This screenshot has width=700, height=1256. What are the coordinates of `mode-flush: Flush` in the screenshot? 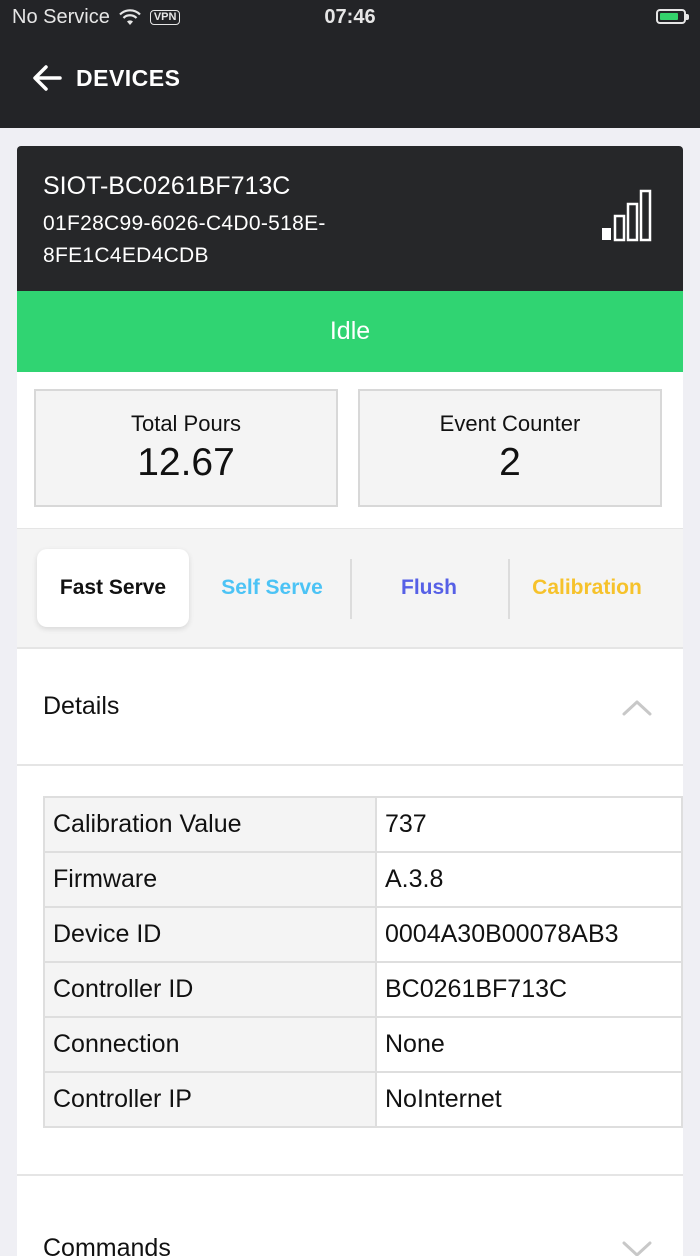 It's located at (429, 588).